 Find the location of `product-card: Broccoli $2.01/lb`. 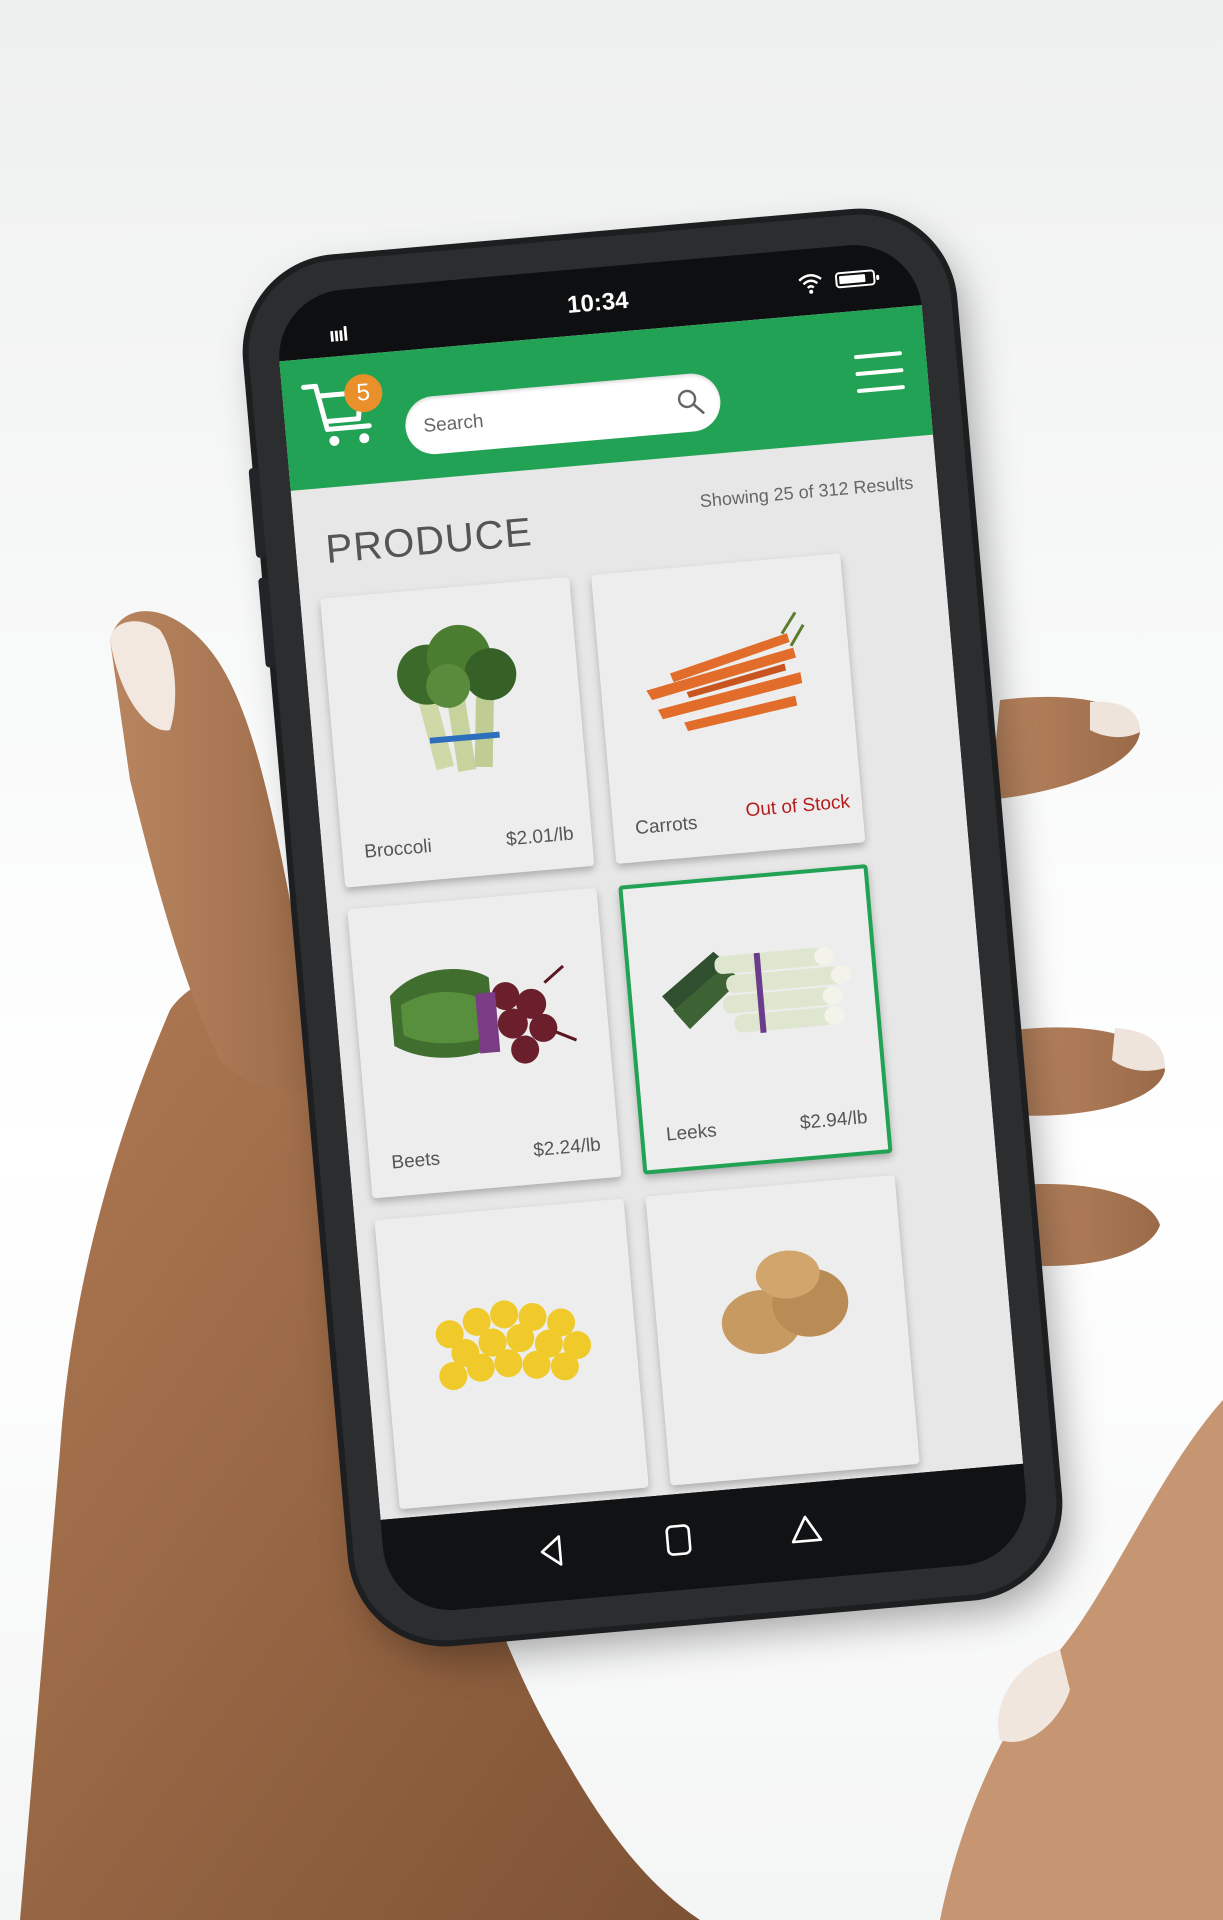

product-card: Broccoli $2.01/lb is located at coordinates (457, 732).